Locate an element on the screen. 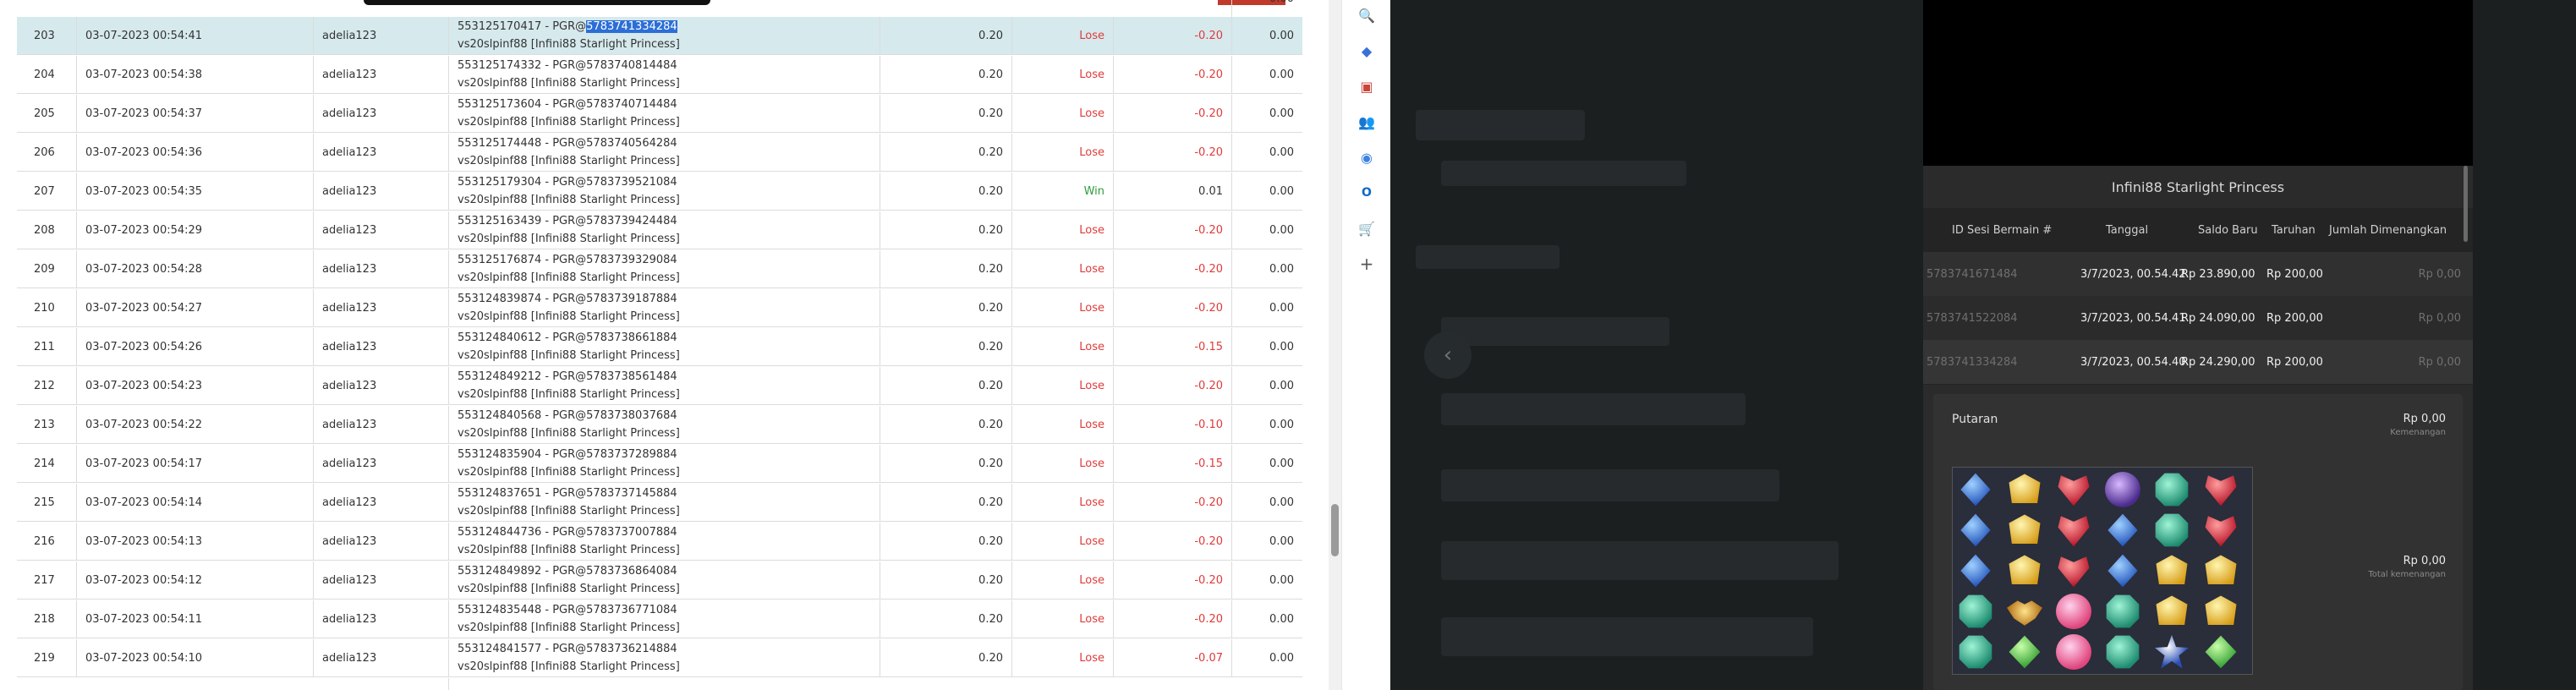 The height and width of the screenshot is (690, 2576). row-number: 203 is located at coordinates (44, 35).